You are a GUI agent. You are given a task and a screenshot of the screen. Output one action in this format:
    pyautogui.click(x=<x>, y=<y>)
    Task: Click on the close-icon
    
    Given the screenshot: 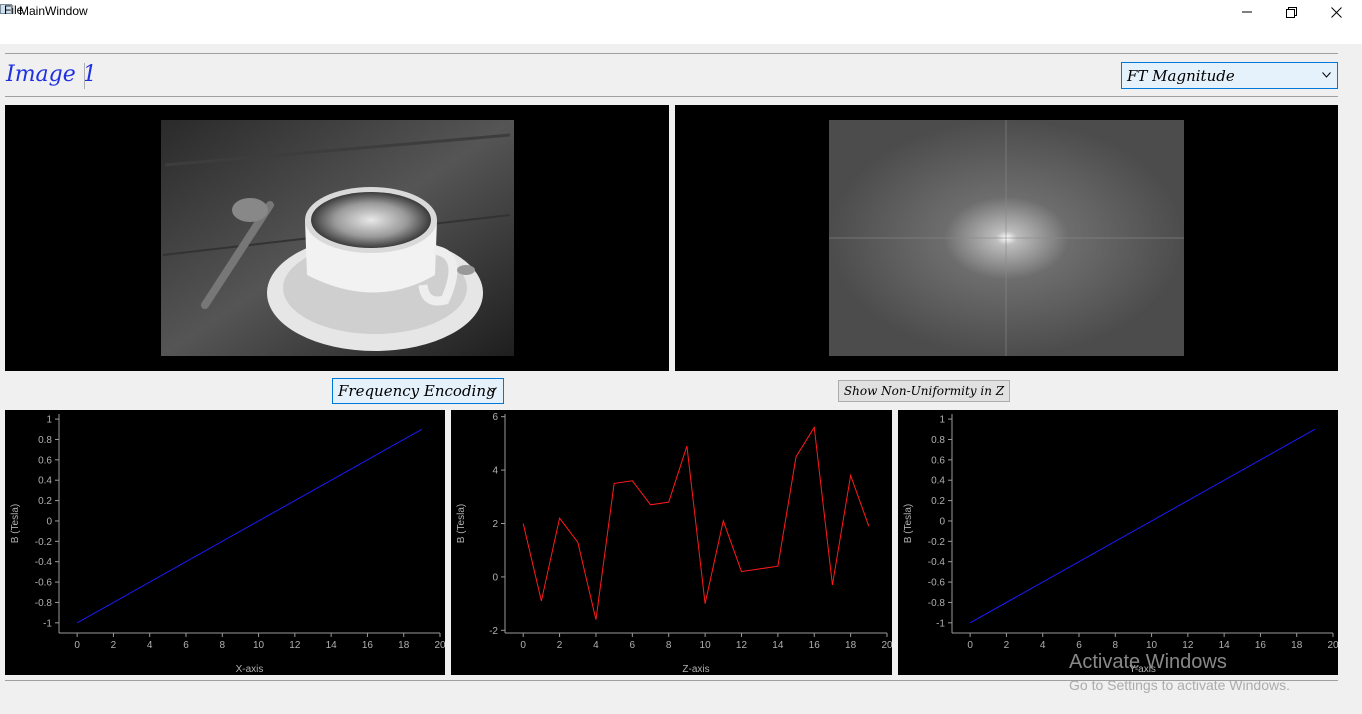 What is the action you would take?
    pyautogui.click(x=1336, y=12)
    